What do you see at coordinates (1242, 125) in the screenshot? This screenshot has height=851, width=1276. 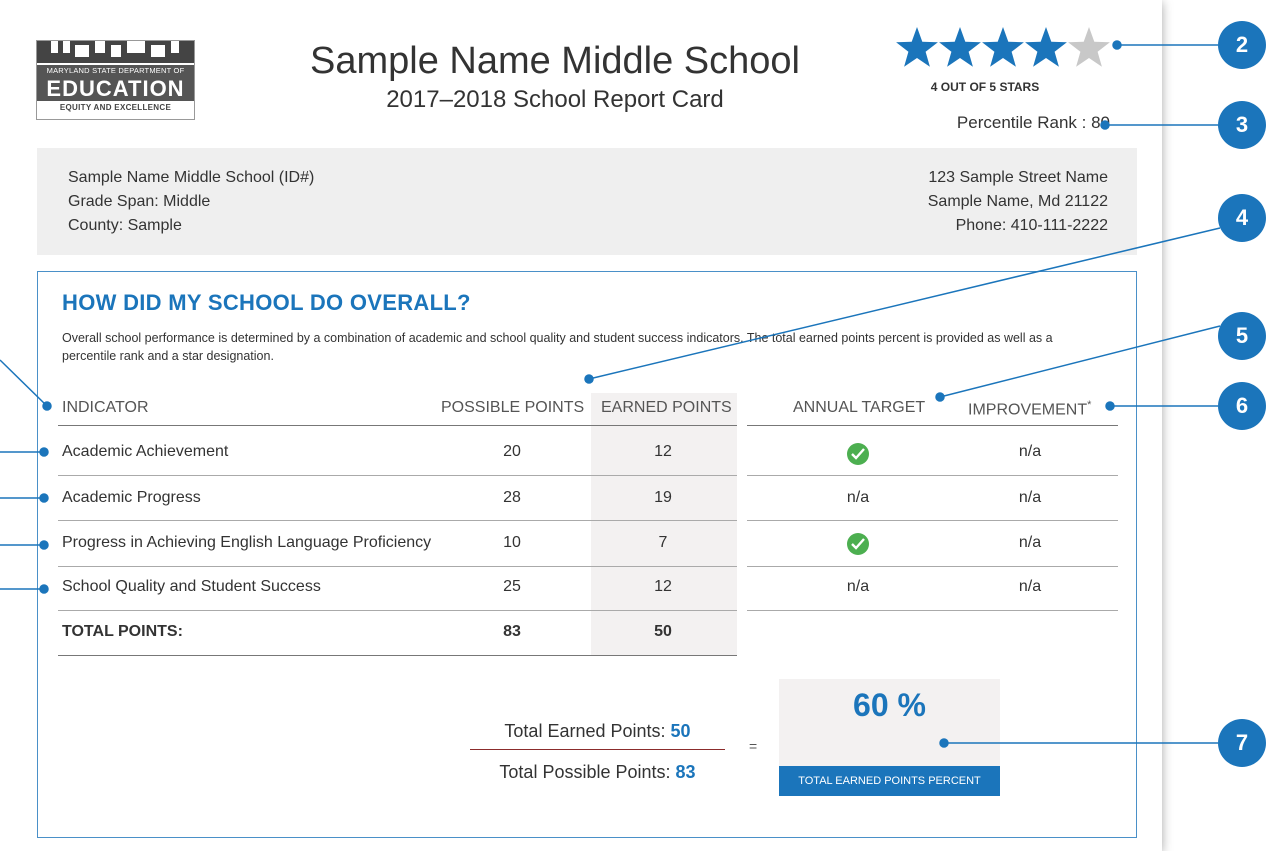 I see `callout-3: 3` at bounding box center [1242, 125].